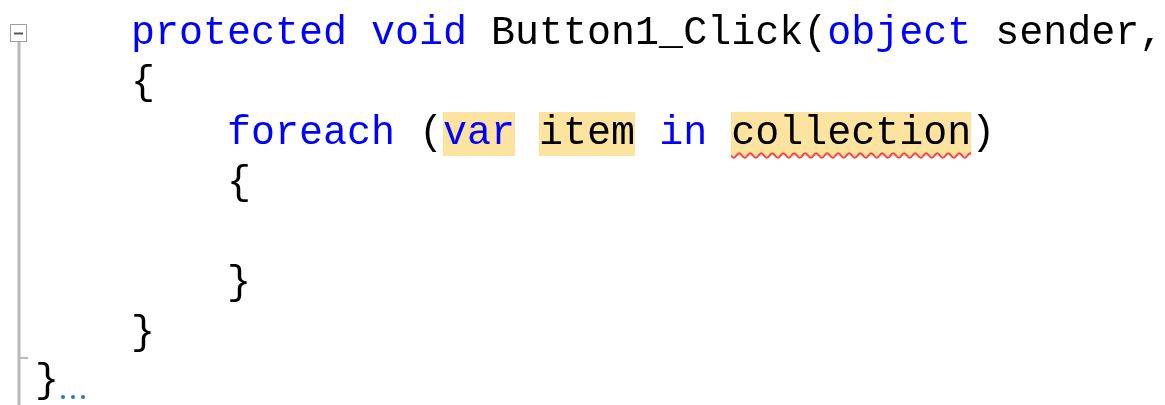 This screenshot has width=1165, height=405. What do you see at coordinates (851, 134) in the screenshot?
I see `code-text: collection` at bounding box center [851, 134].